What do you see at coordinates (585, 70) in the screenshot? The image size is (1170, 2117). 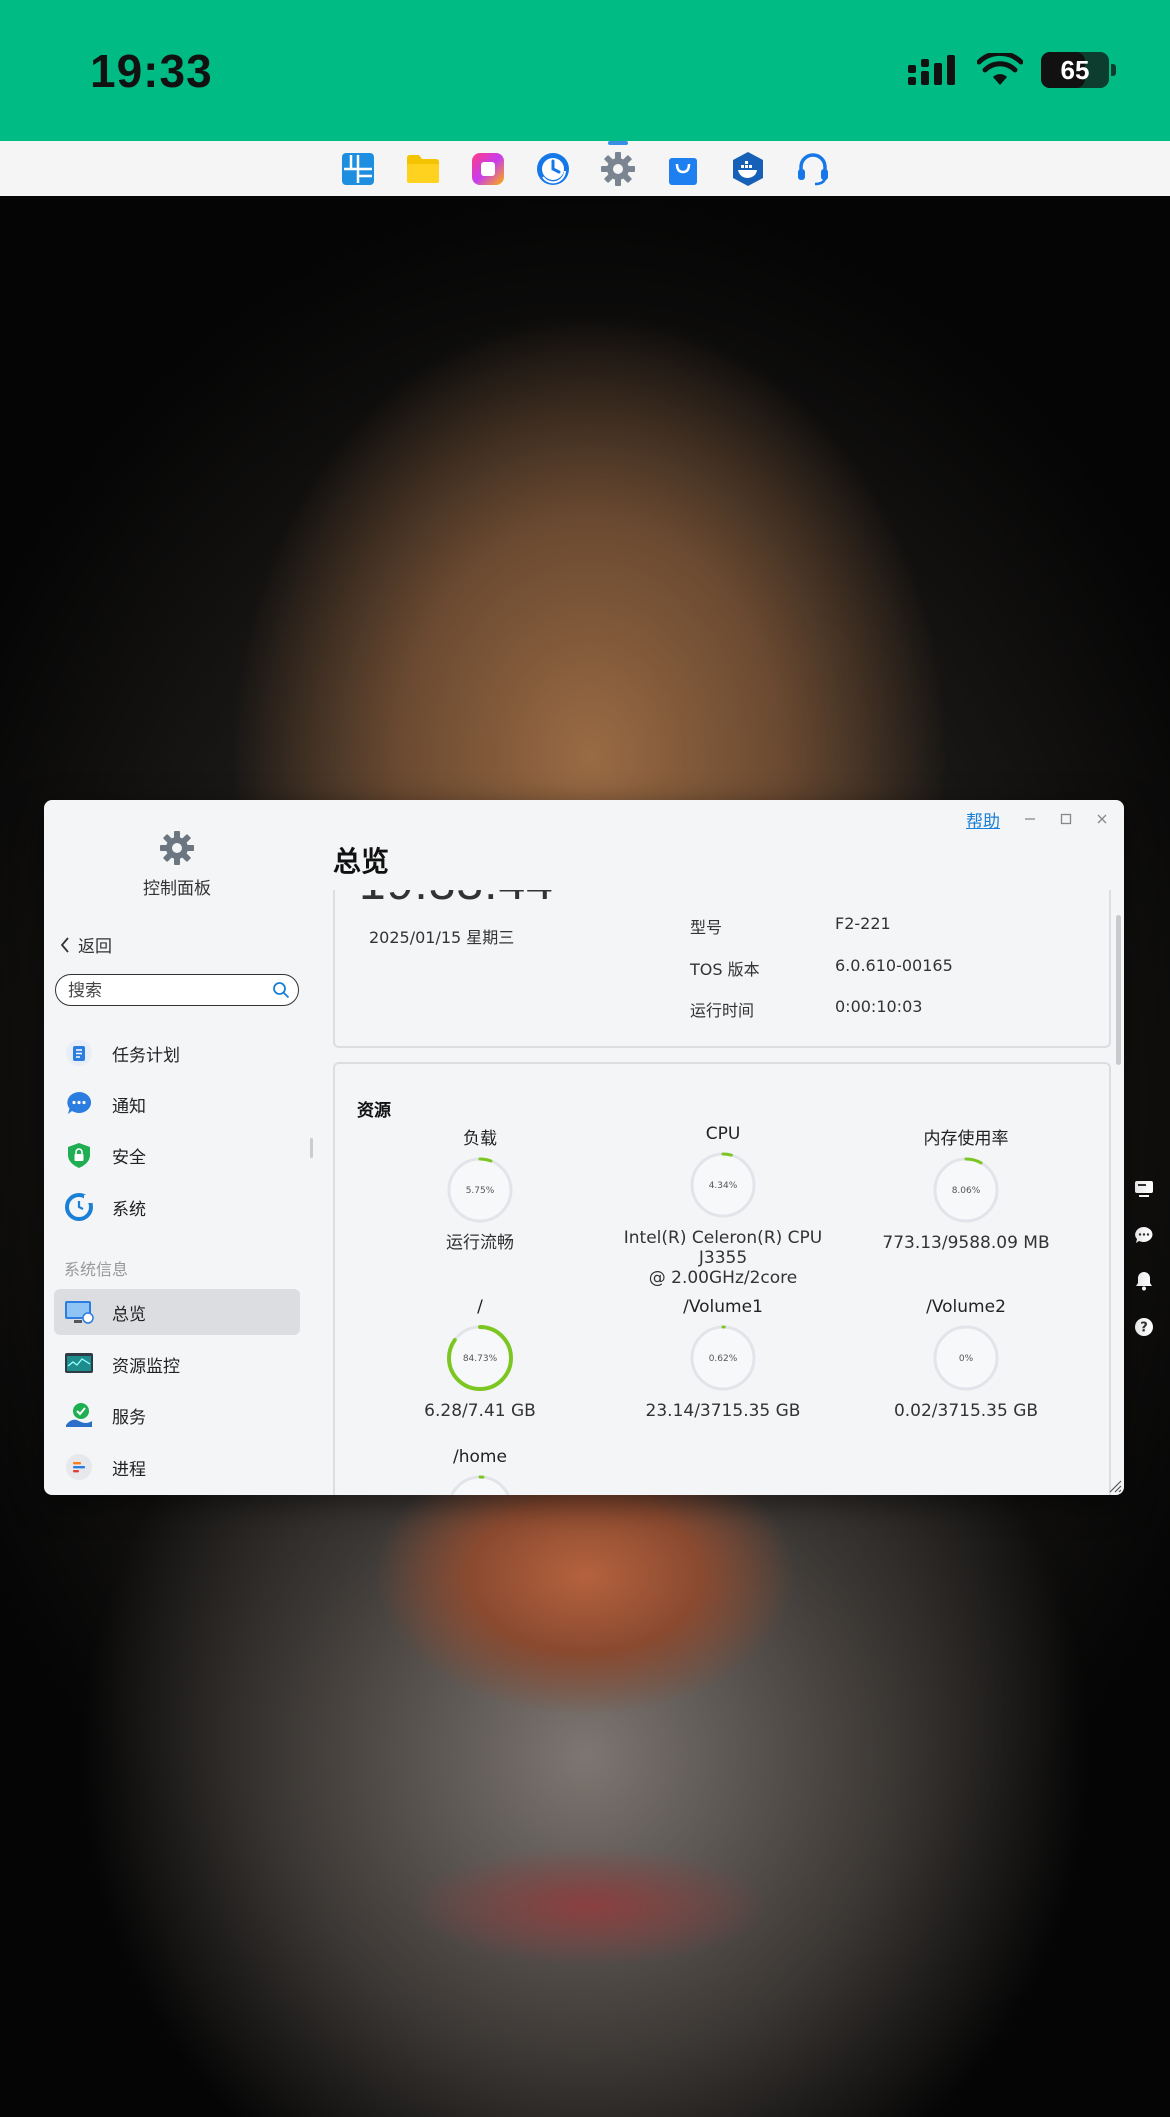 I see `status-bar: 19:33 65` at bounding box center [585, 70].